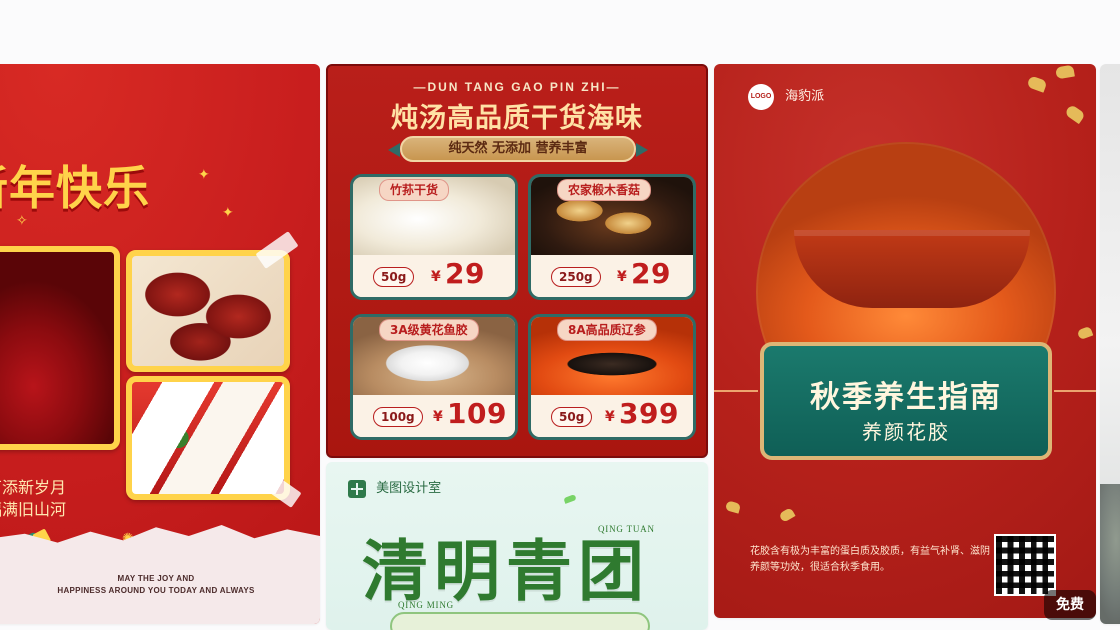 This screenshot has height=630, width=1120. What do you see at coordinates (409, 488) in the screenshot?
I see `qingming-brand-text: 美图设计室` at bounding box center [409, 488].